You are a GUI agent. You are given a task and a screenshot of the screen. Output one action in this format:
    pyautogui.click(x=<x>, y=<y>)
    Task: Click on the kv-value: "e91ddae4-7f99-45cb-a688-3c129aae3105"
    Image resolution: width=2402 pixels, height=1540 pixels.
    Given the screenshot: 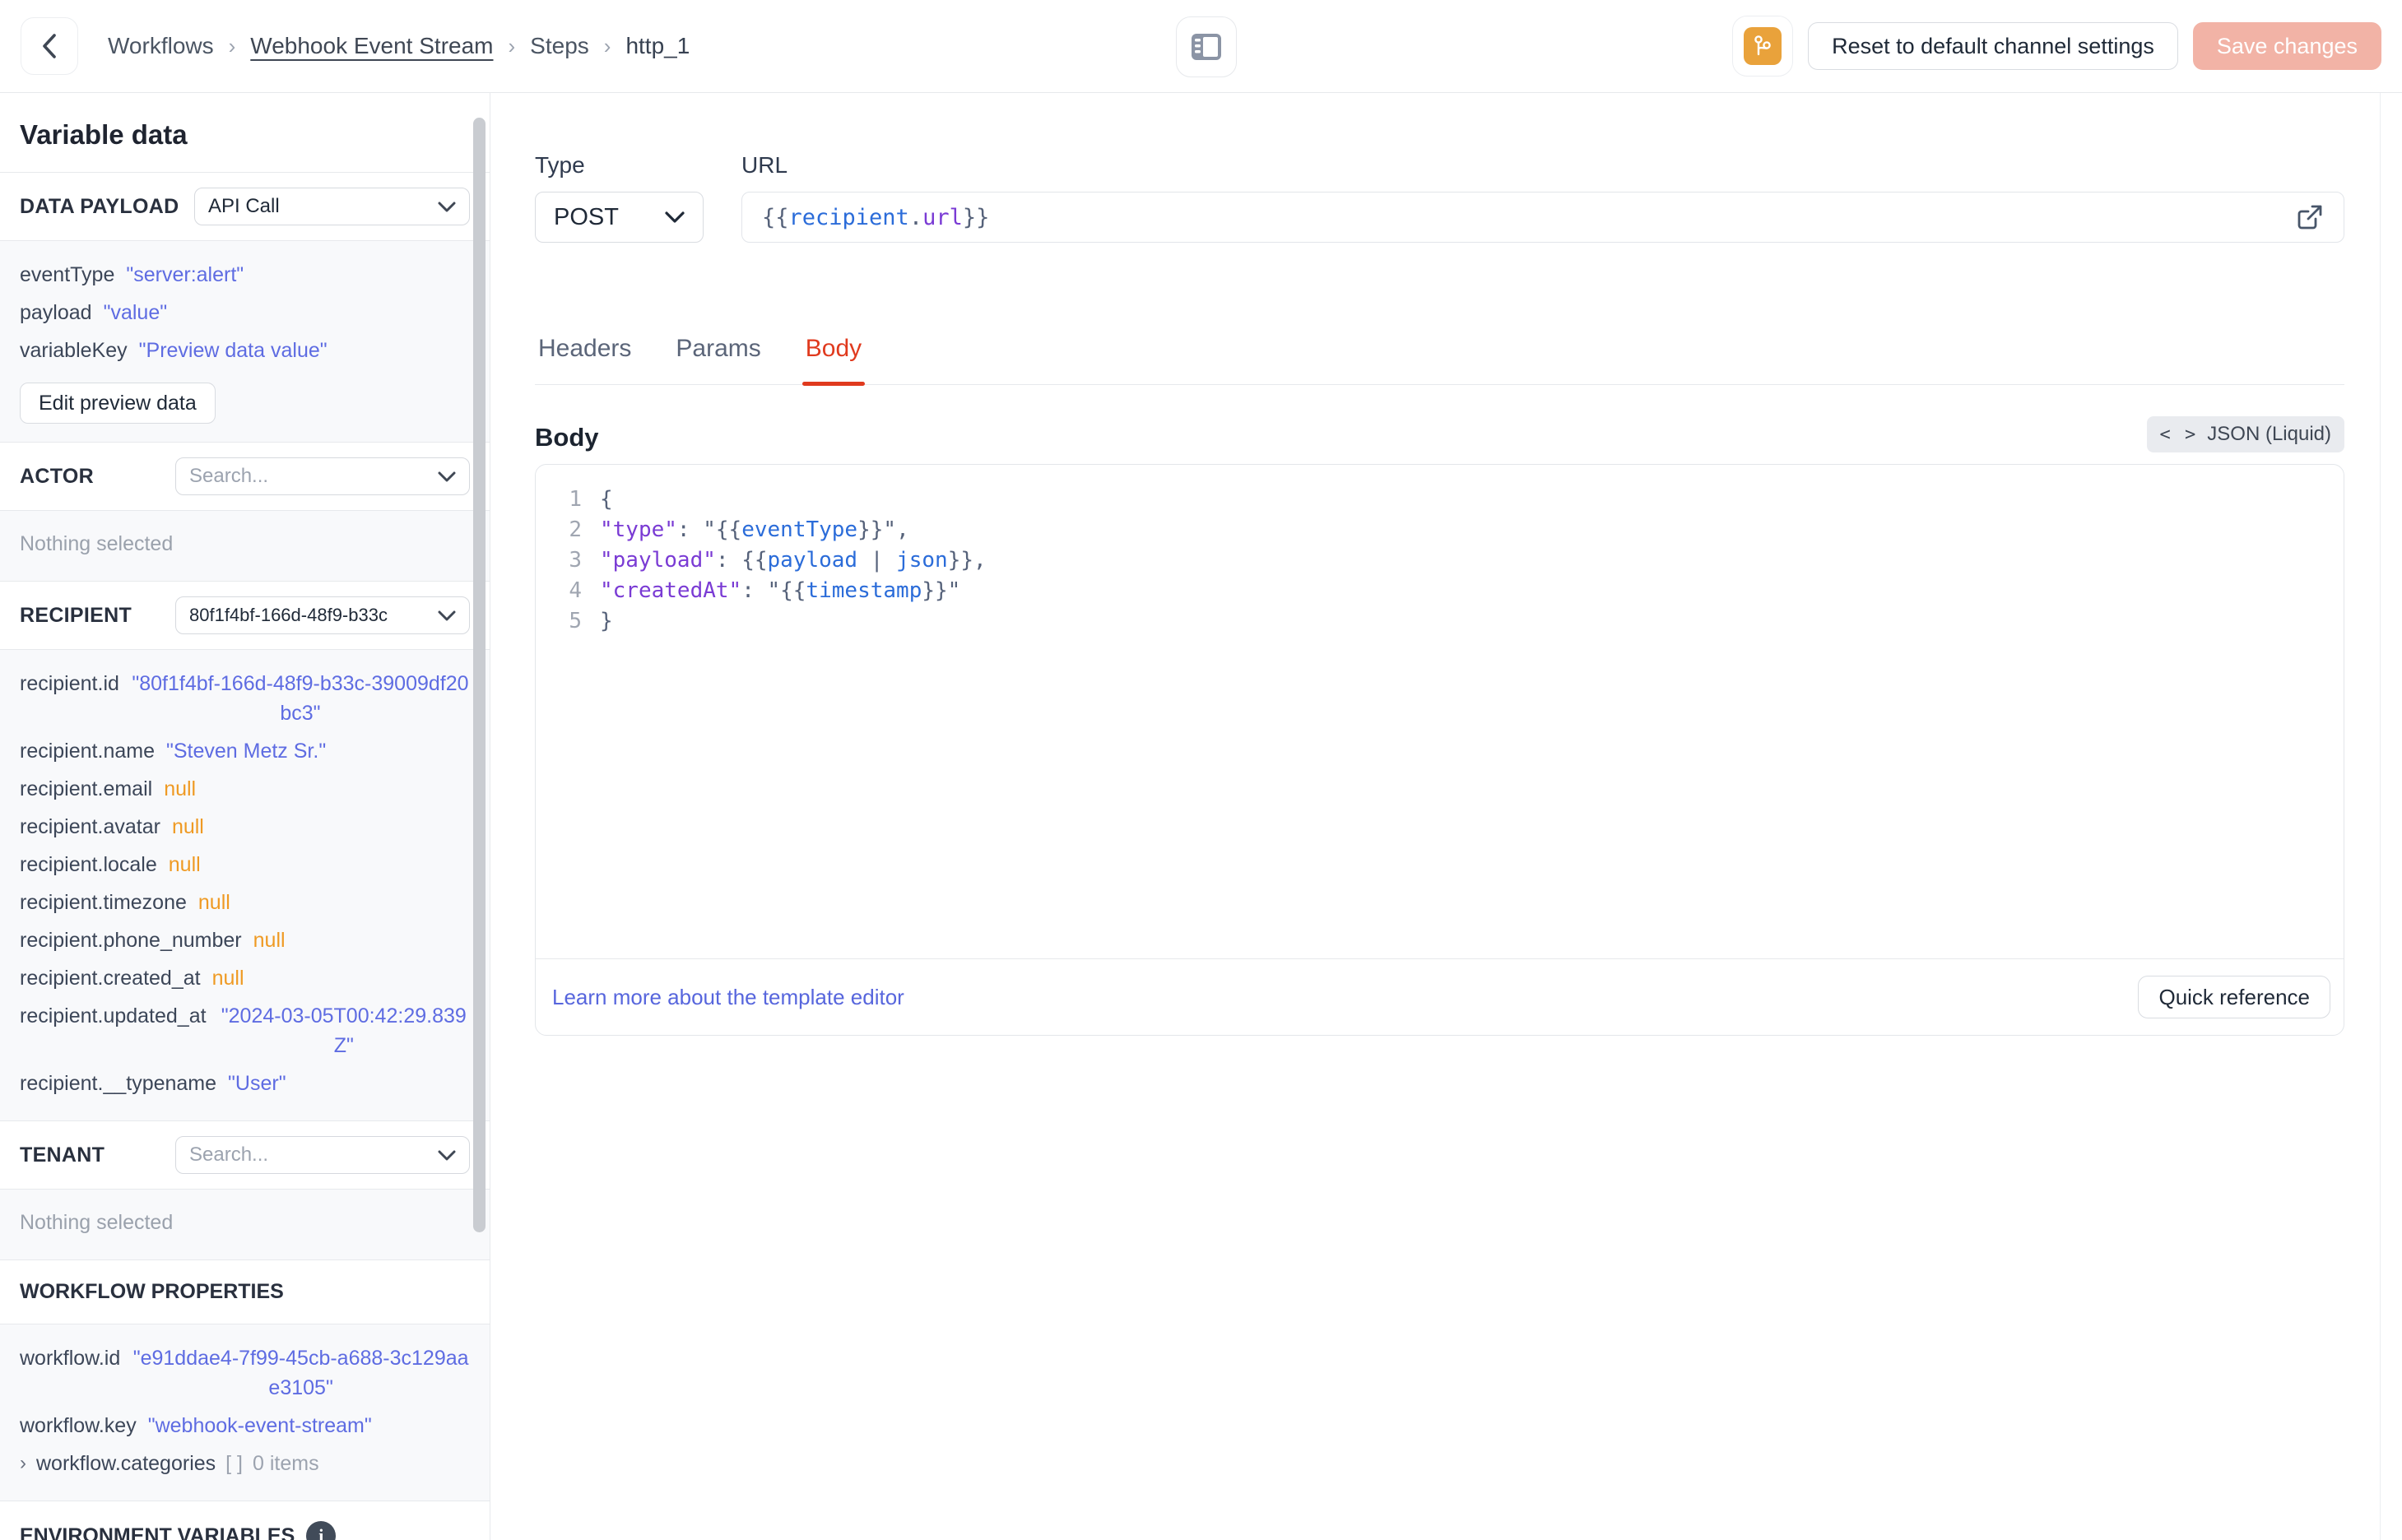 What is the action you would take?
    pyautogui.click(x=301, y=1373)
    